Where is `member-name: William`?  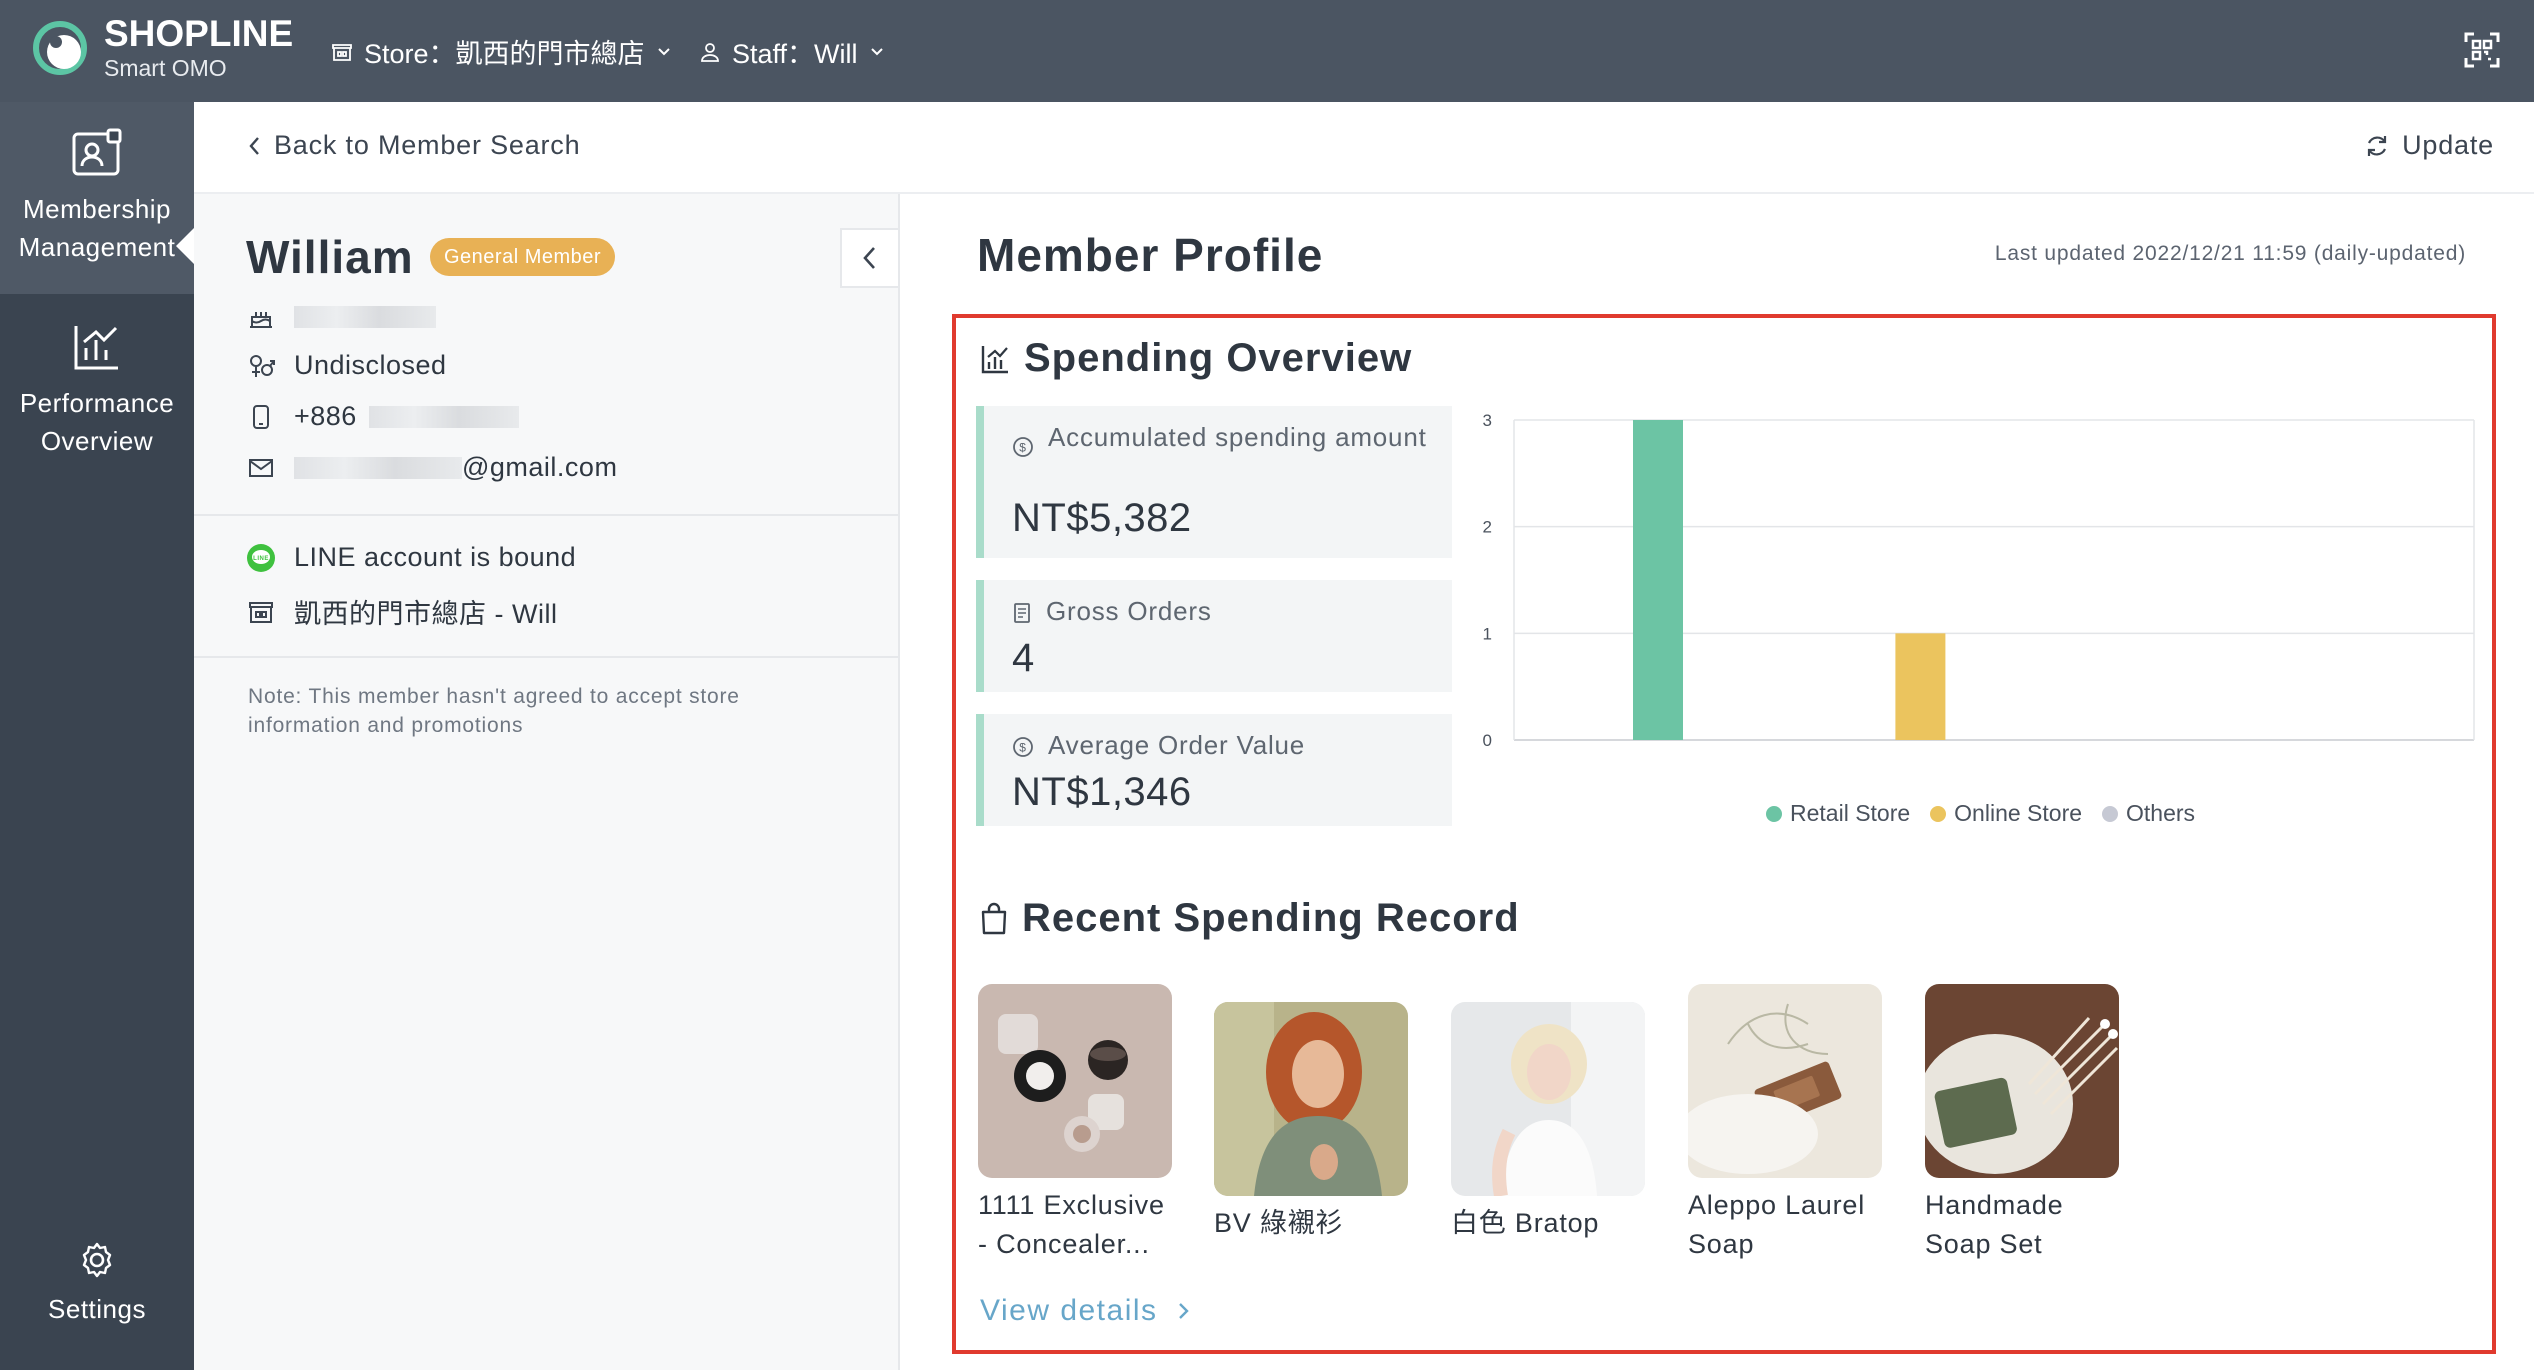 member-name: William is located at coordinates (330, 257).